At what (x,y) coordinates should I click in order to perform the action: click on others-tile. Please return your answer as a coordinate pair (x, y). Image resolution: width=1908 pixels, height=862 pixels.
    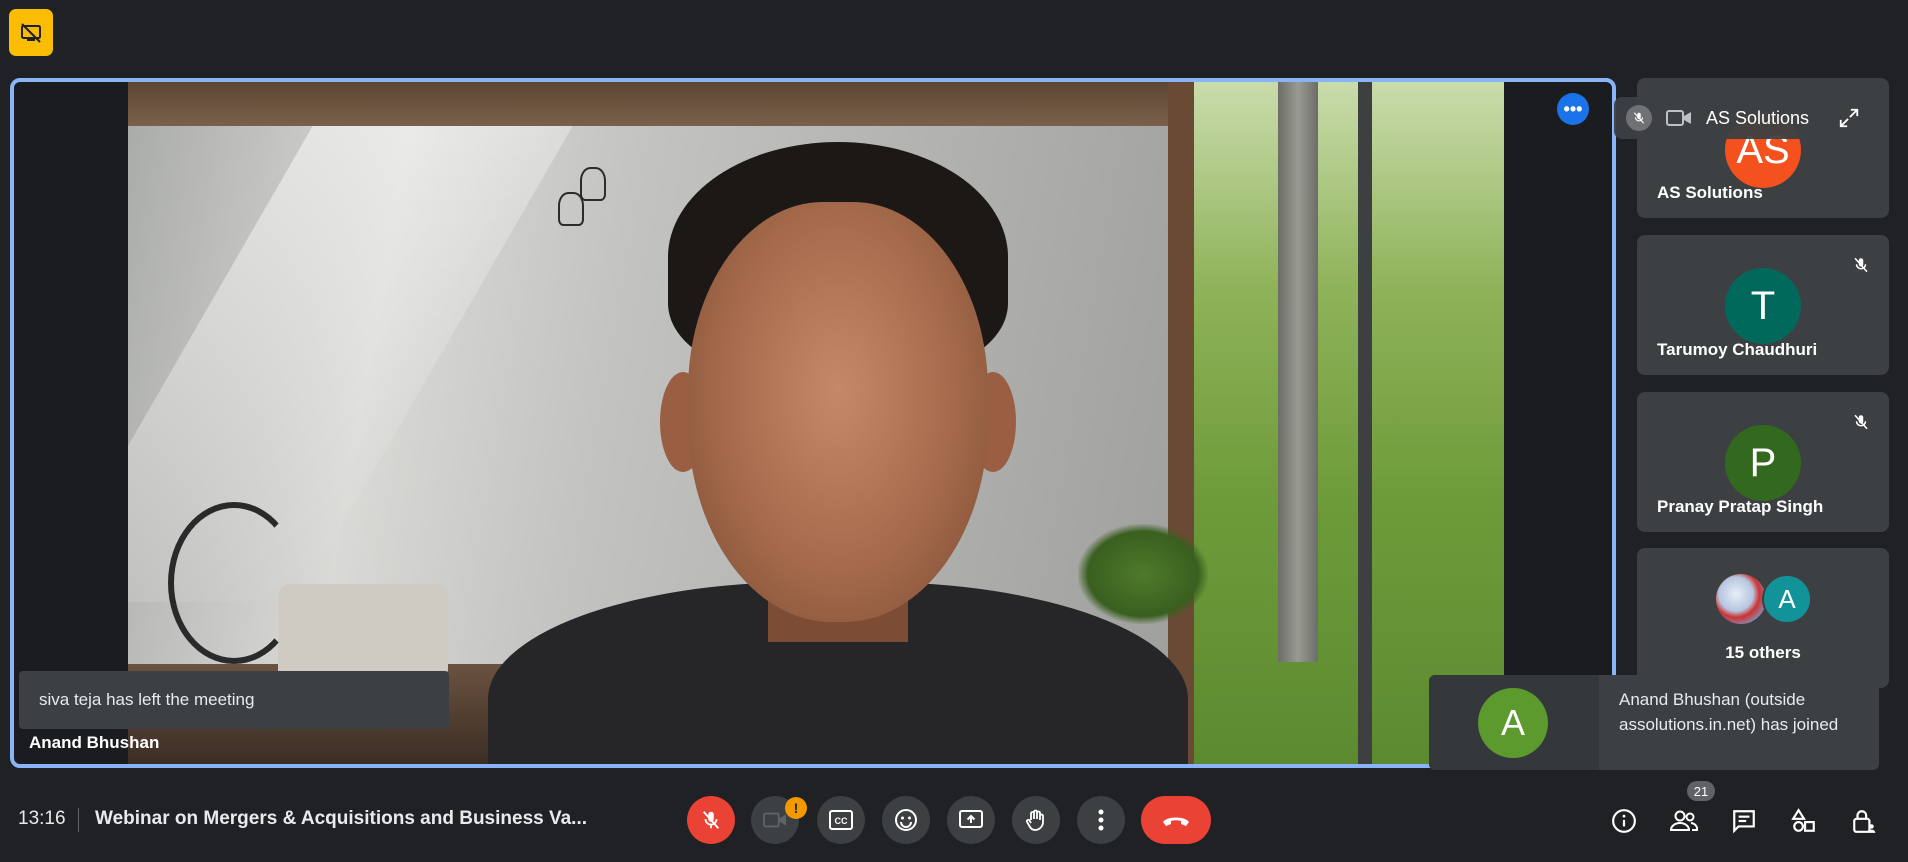
    Looking at the image, I should click on (1763, 618).